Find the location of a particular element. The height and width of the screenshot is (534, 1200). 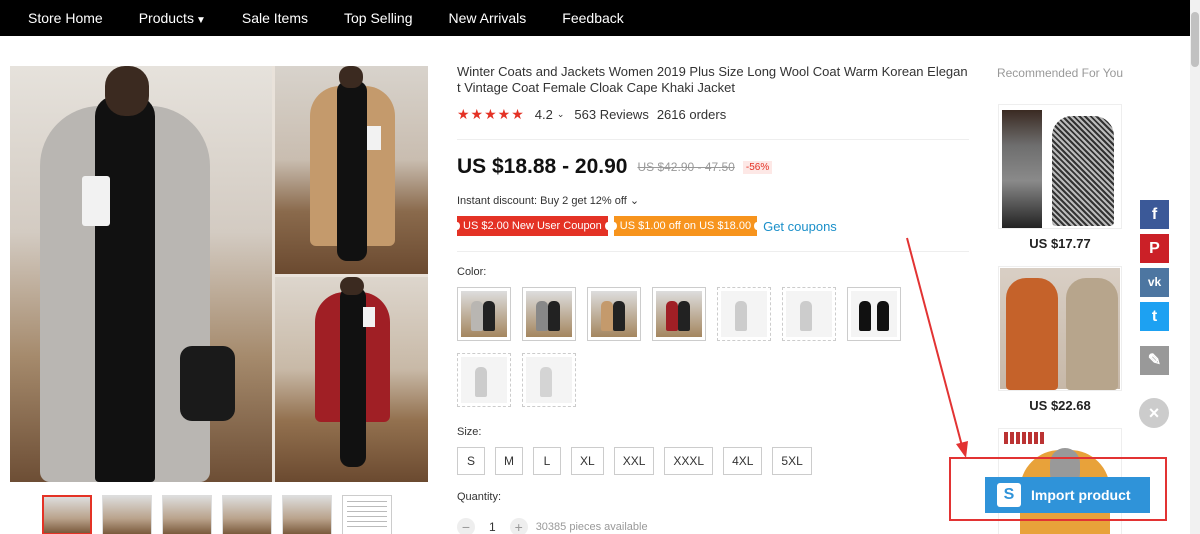

size-option-xxxl: XXXL is located at coordinates (689, 461).